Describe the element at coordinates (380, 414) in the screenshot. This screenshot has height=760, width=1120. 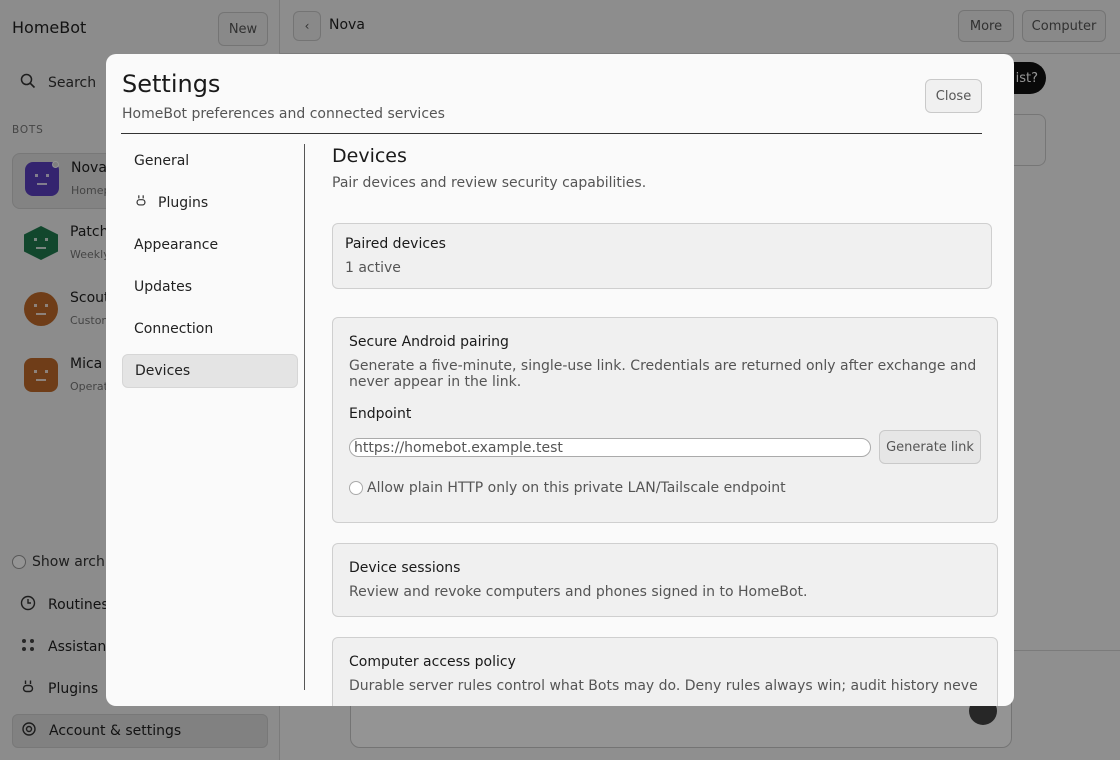
I see `endpoint-label: Endpoint` at that location.